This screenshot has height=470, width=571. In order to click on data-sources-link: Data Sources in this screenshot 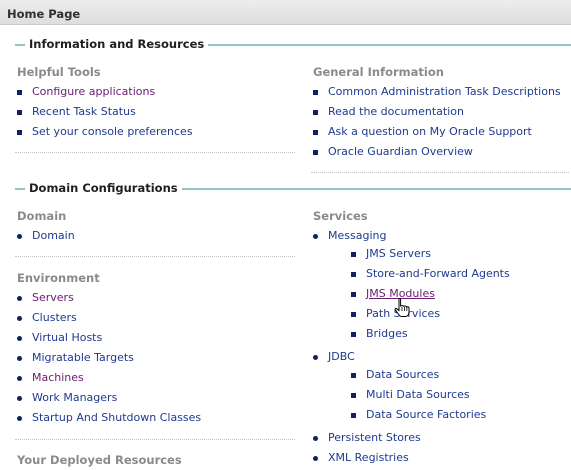, I will do `click(402, 375)`.